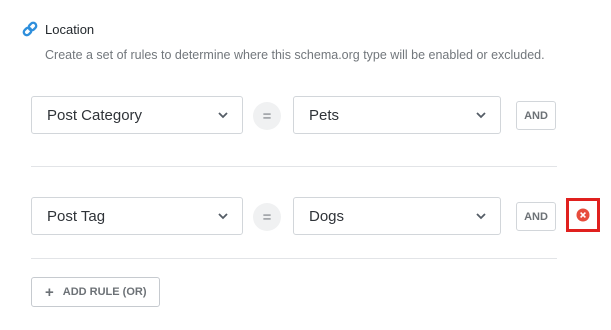 This screenshot has height=330, width=611. Describe the element at coordinates (137, 216) in the screenshot. I see `rule-param-select: Post Tag` at that location.